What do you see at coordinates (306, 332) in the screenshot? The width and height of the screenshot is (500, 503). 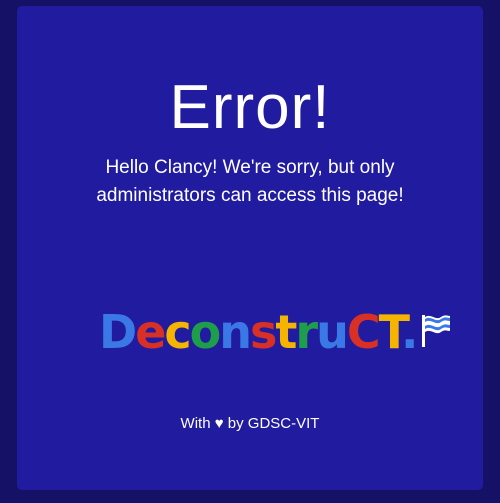 I see `logo-letter: r` at bounding box center [306, 332].